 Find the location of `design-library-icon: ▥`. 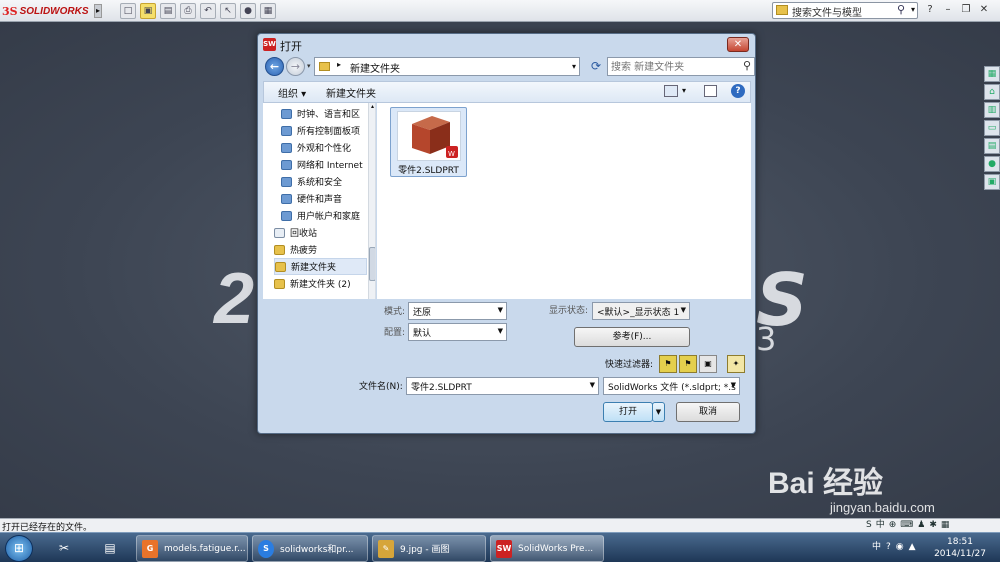

design-library-icon: ▥ is located at coordinates (992, 110).